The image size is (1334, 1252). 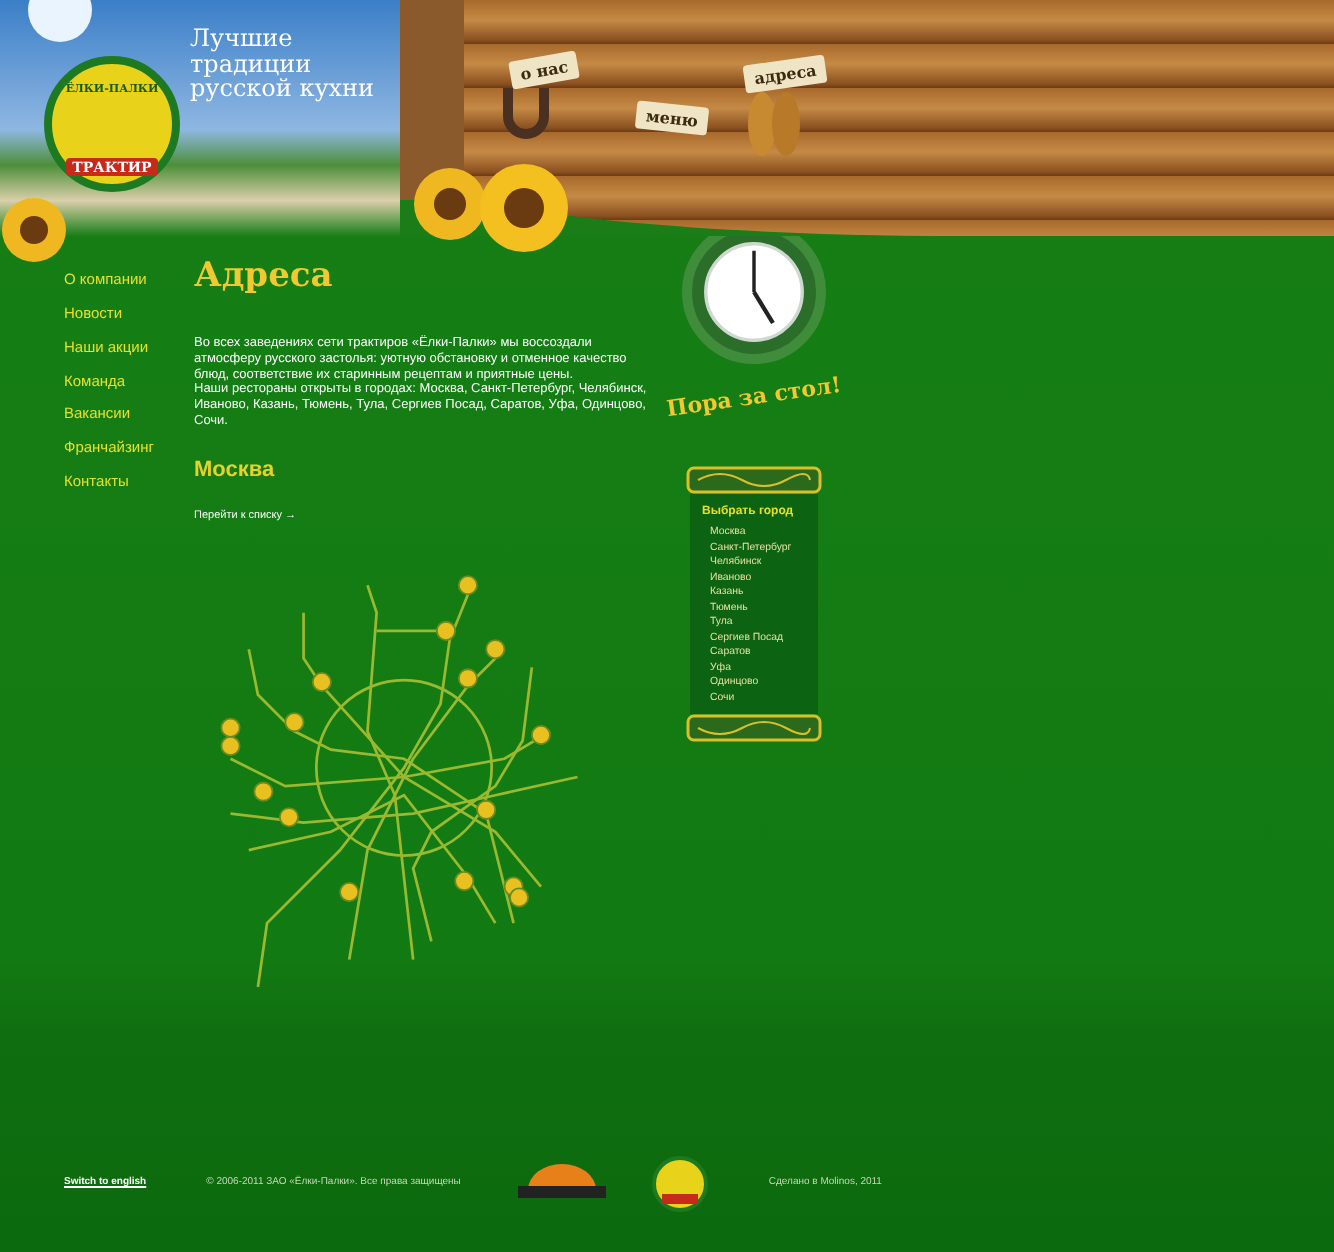 I want to click on bast-shoes-icon, so click(x=774, y=124).